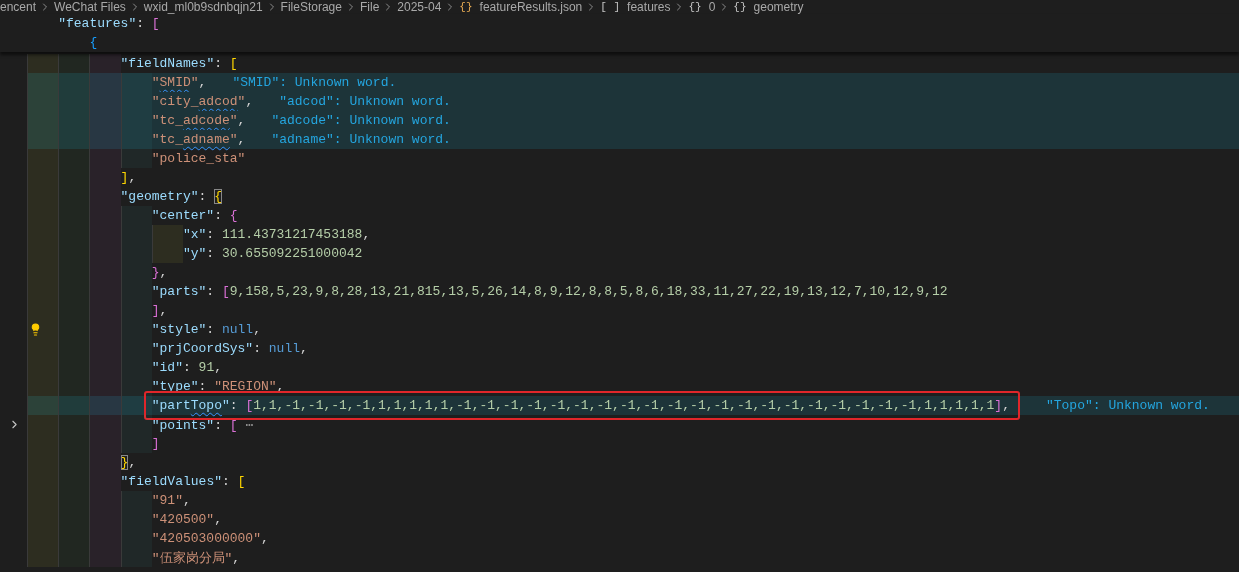 The height and width of the screenshot is (572, 1239). I want to click on code-line: "center": {, so click(194, 215).